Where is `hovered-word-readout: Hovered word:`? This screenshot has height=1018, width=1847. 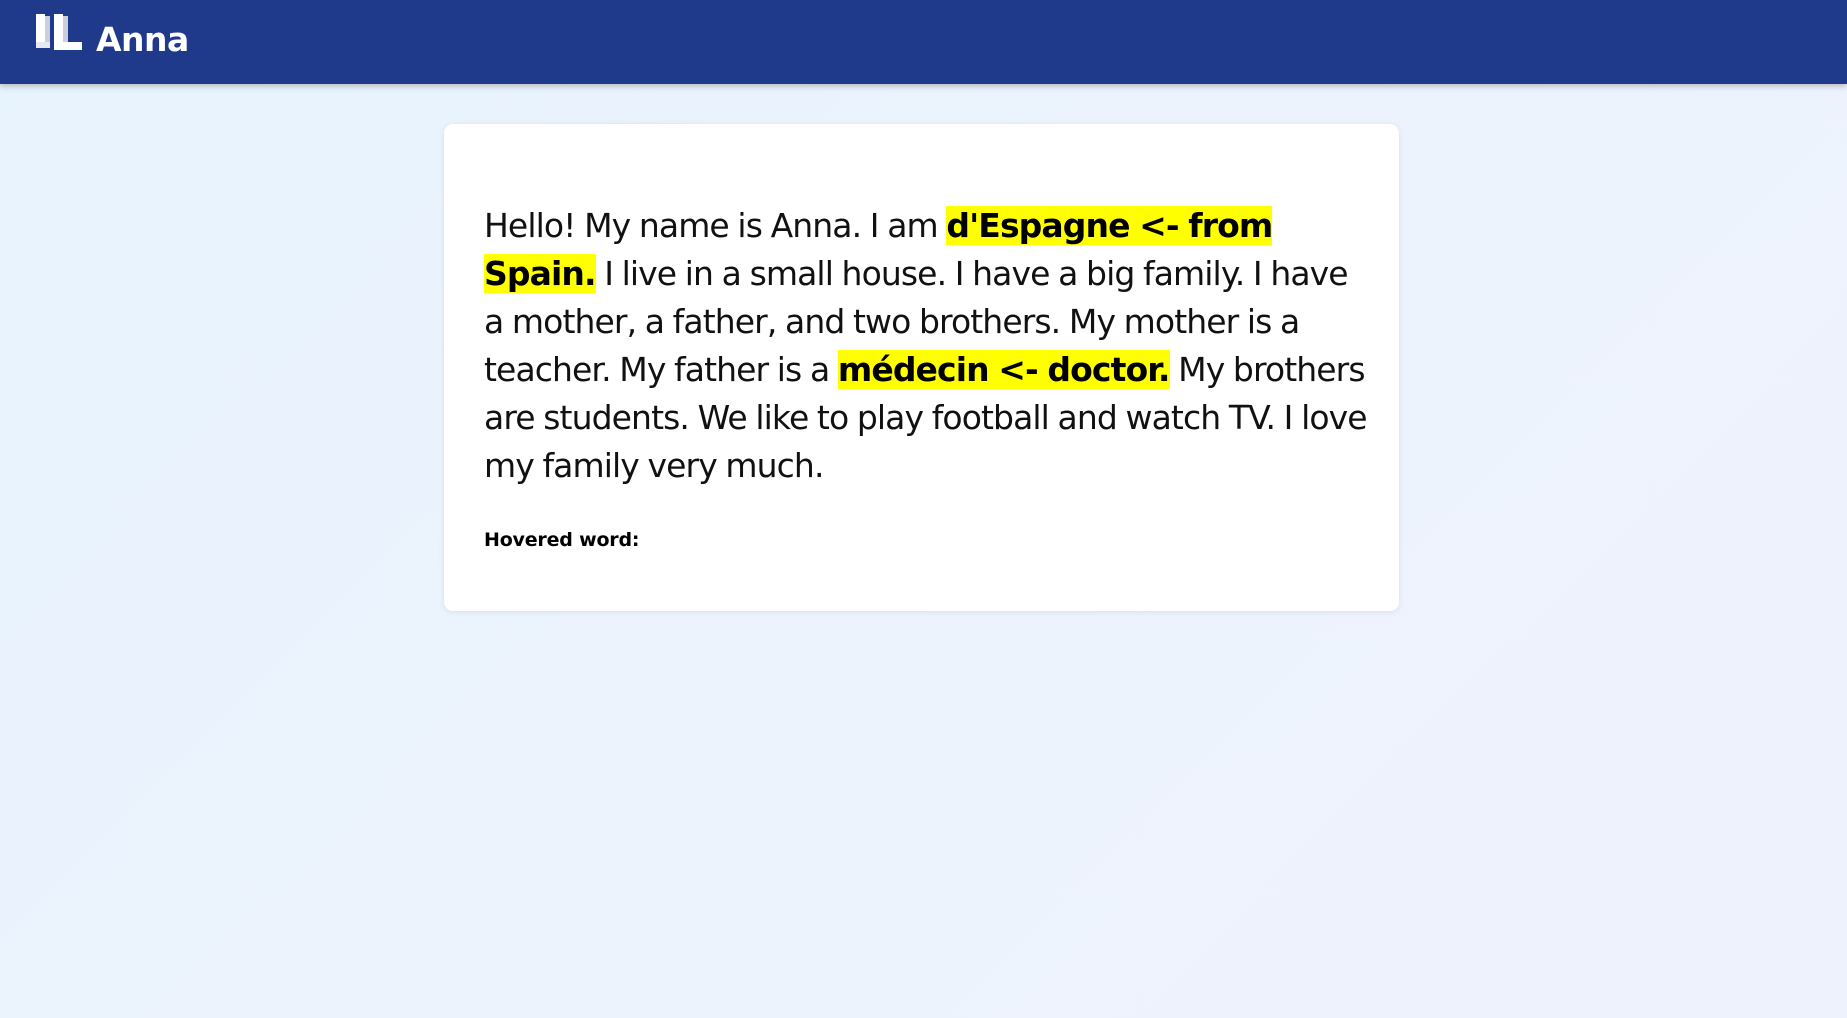
hovered-word-readout: Hovered word: is located at coordinates (561, 540).